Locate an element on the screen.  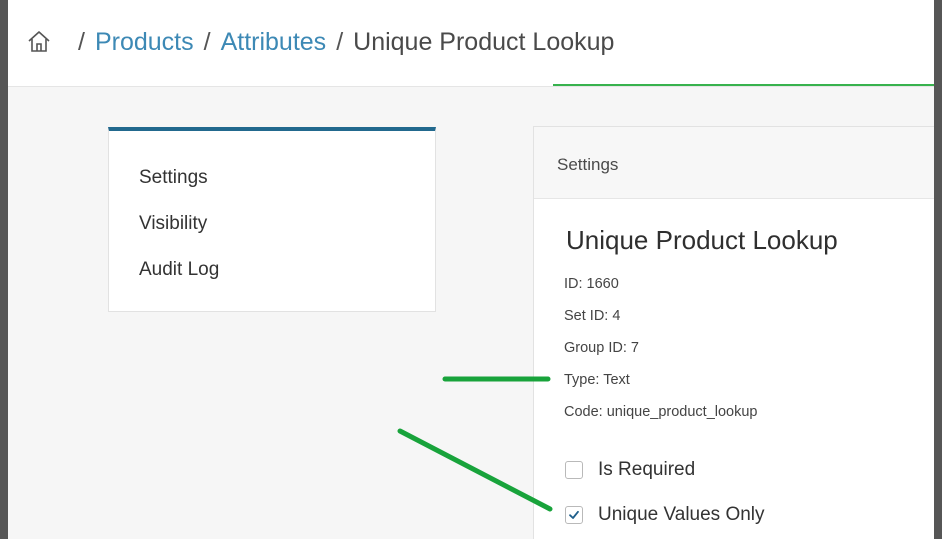
unique-values-only-option: Unique Values Only is located at coordinates (665, 515).